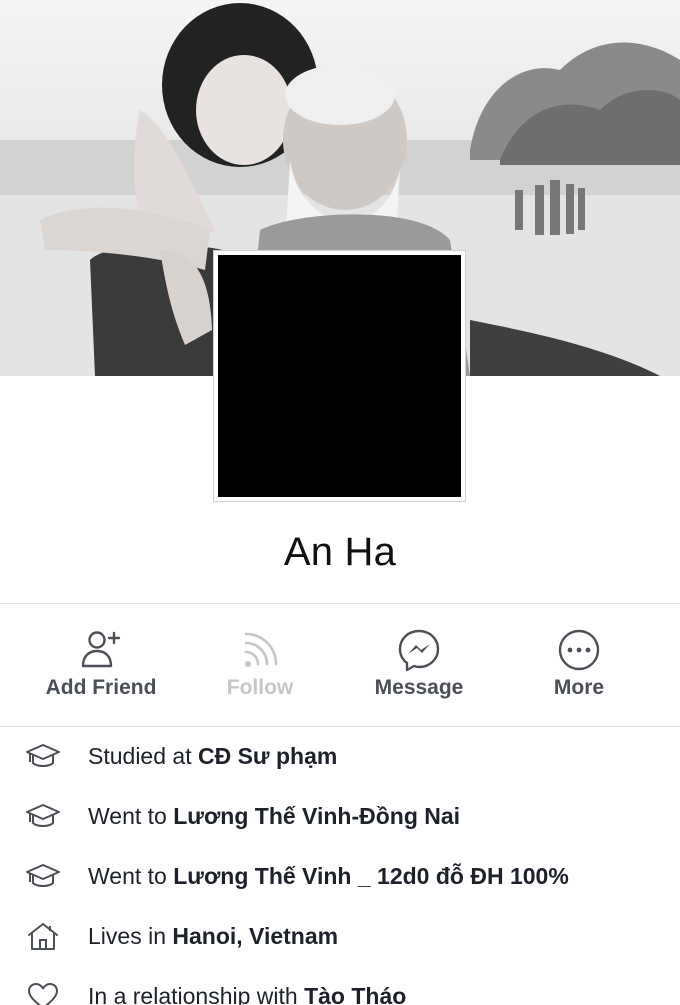 Image resolution: width=680 pixels, height=1005 pixels. What do you see at coordinates (316, 816) in the screenshot?
I see `school-link: Lương Thế Vinh-Đồng Nai` at bounding box center [316, 816].